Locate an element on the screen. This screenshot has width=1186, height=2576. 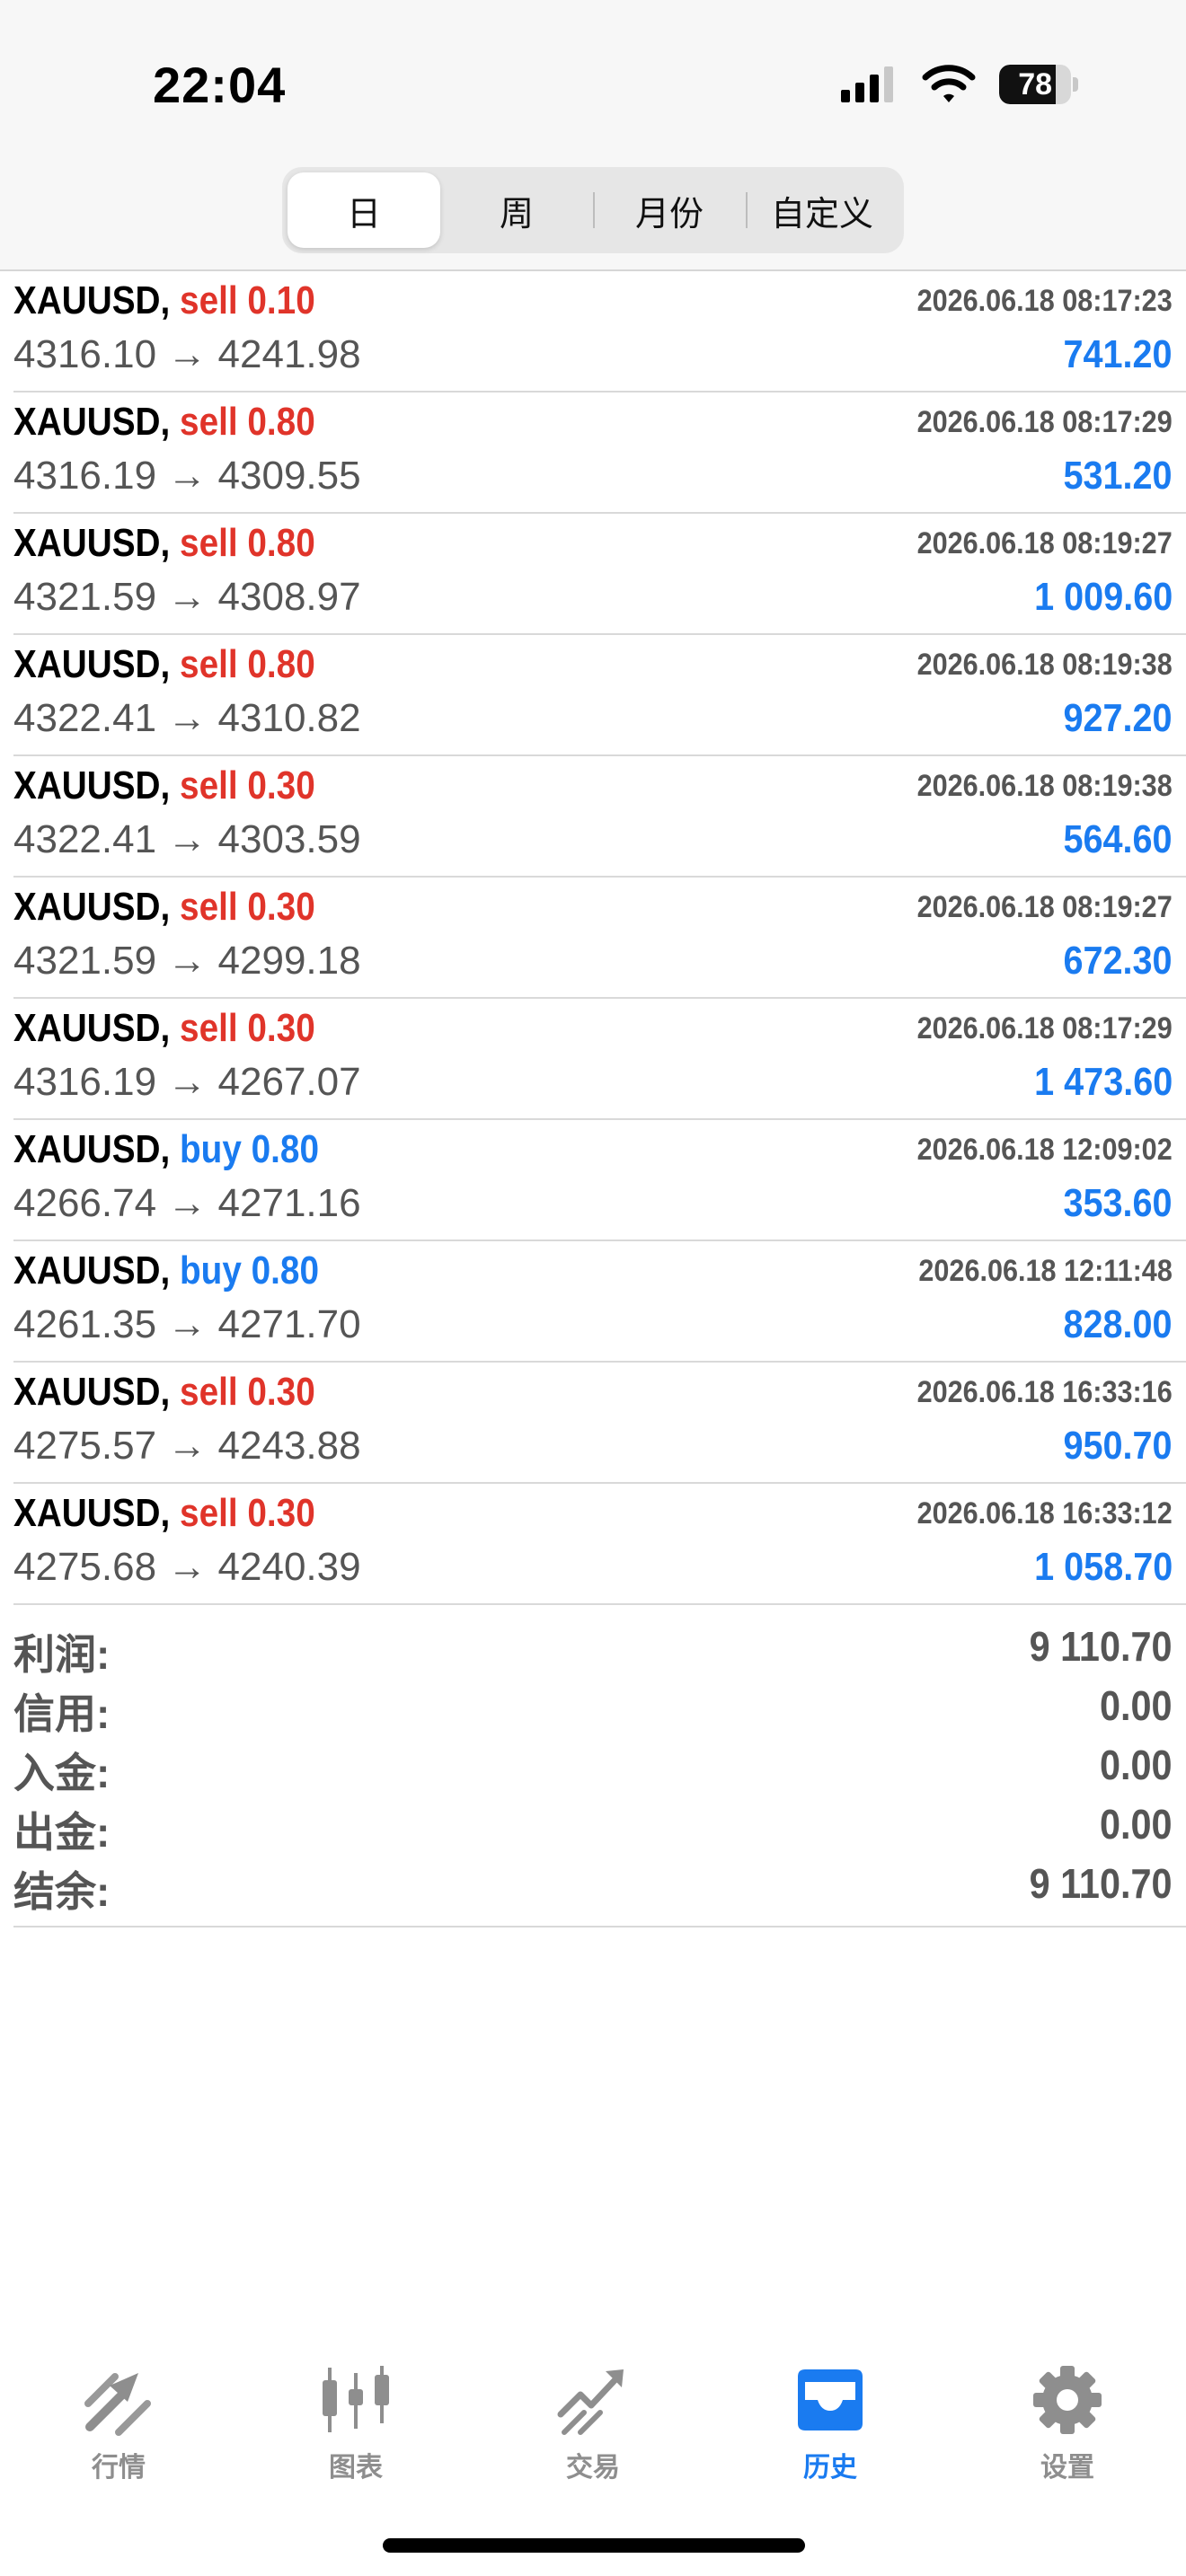
trade-title: XAUUSD, buy 0.80 is located at coordinates (166, 1149).